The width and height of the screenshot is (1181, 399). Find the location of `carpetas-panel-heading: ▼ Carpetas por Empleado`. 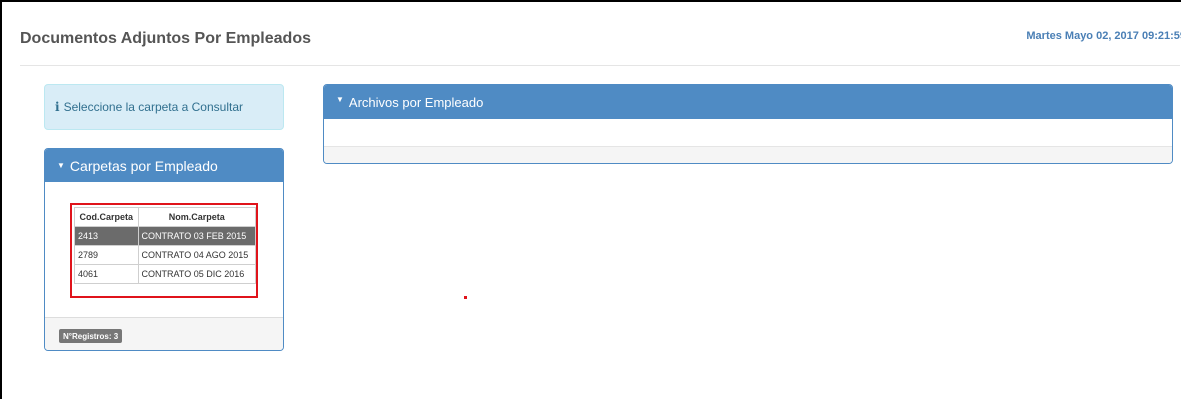

carpetas-panel-heading: ▼ Carpetas por Empleado is located at coordinates (164, 165).